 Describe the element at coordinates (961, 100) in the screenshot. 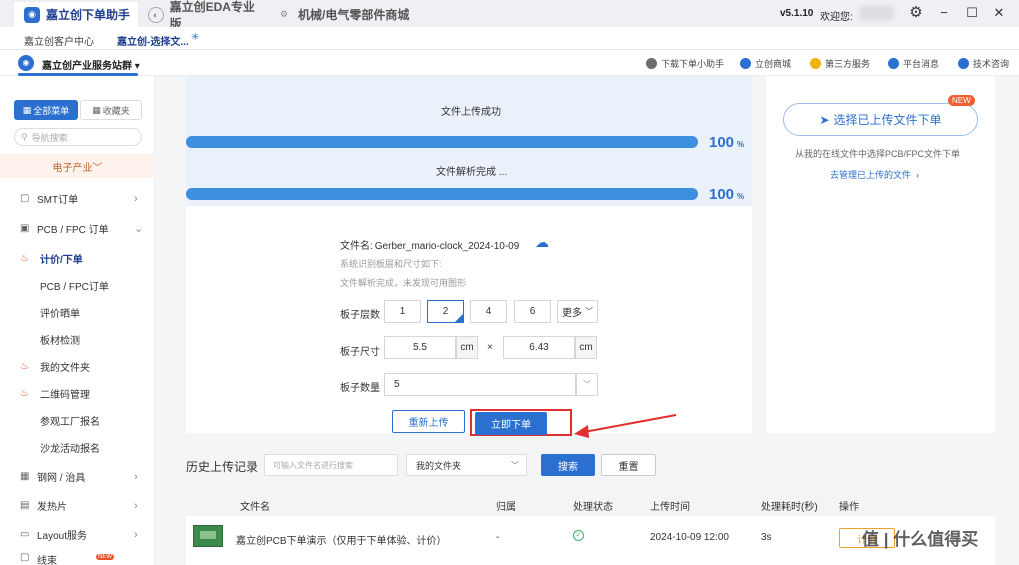

I see `new-badge: NEW` at that location.